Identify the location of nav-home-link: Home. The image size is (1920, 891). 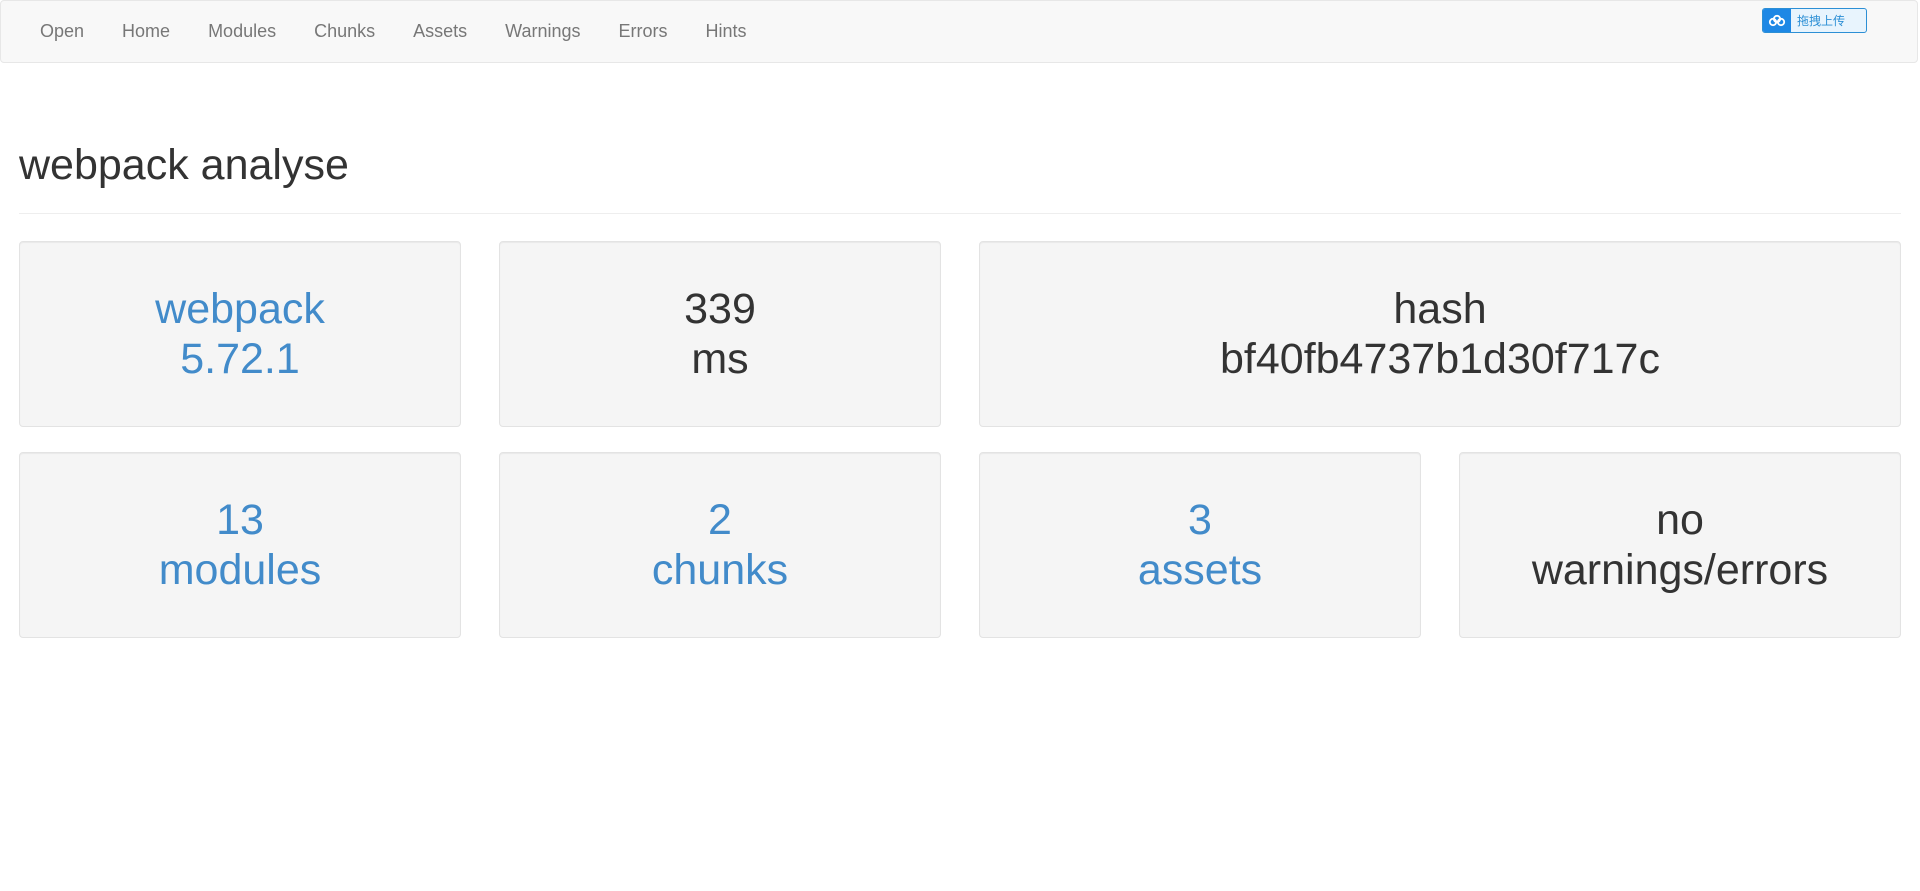
(146, 31).